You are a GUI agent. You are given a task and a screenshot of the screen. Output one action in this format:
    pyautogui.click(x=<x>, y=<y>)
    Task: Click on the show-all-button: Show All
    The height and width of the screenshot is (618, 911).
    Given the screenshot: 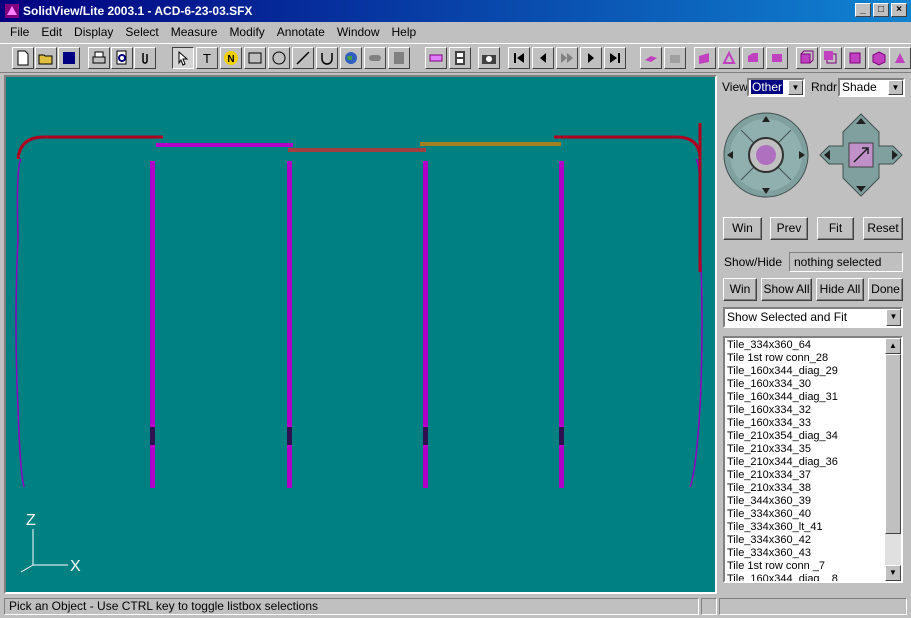 What is the action you would take?
    pyautogui.click(x=786, y=289)
    